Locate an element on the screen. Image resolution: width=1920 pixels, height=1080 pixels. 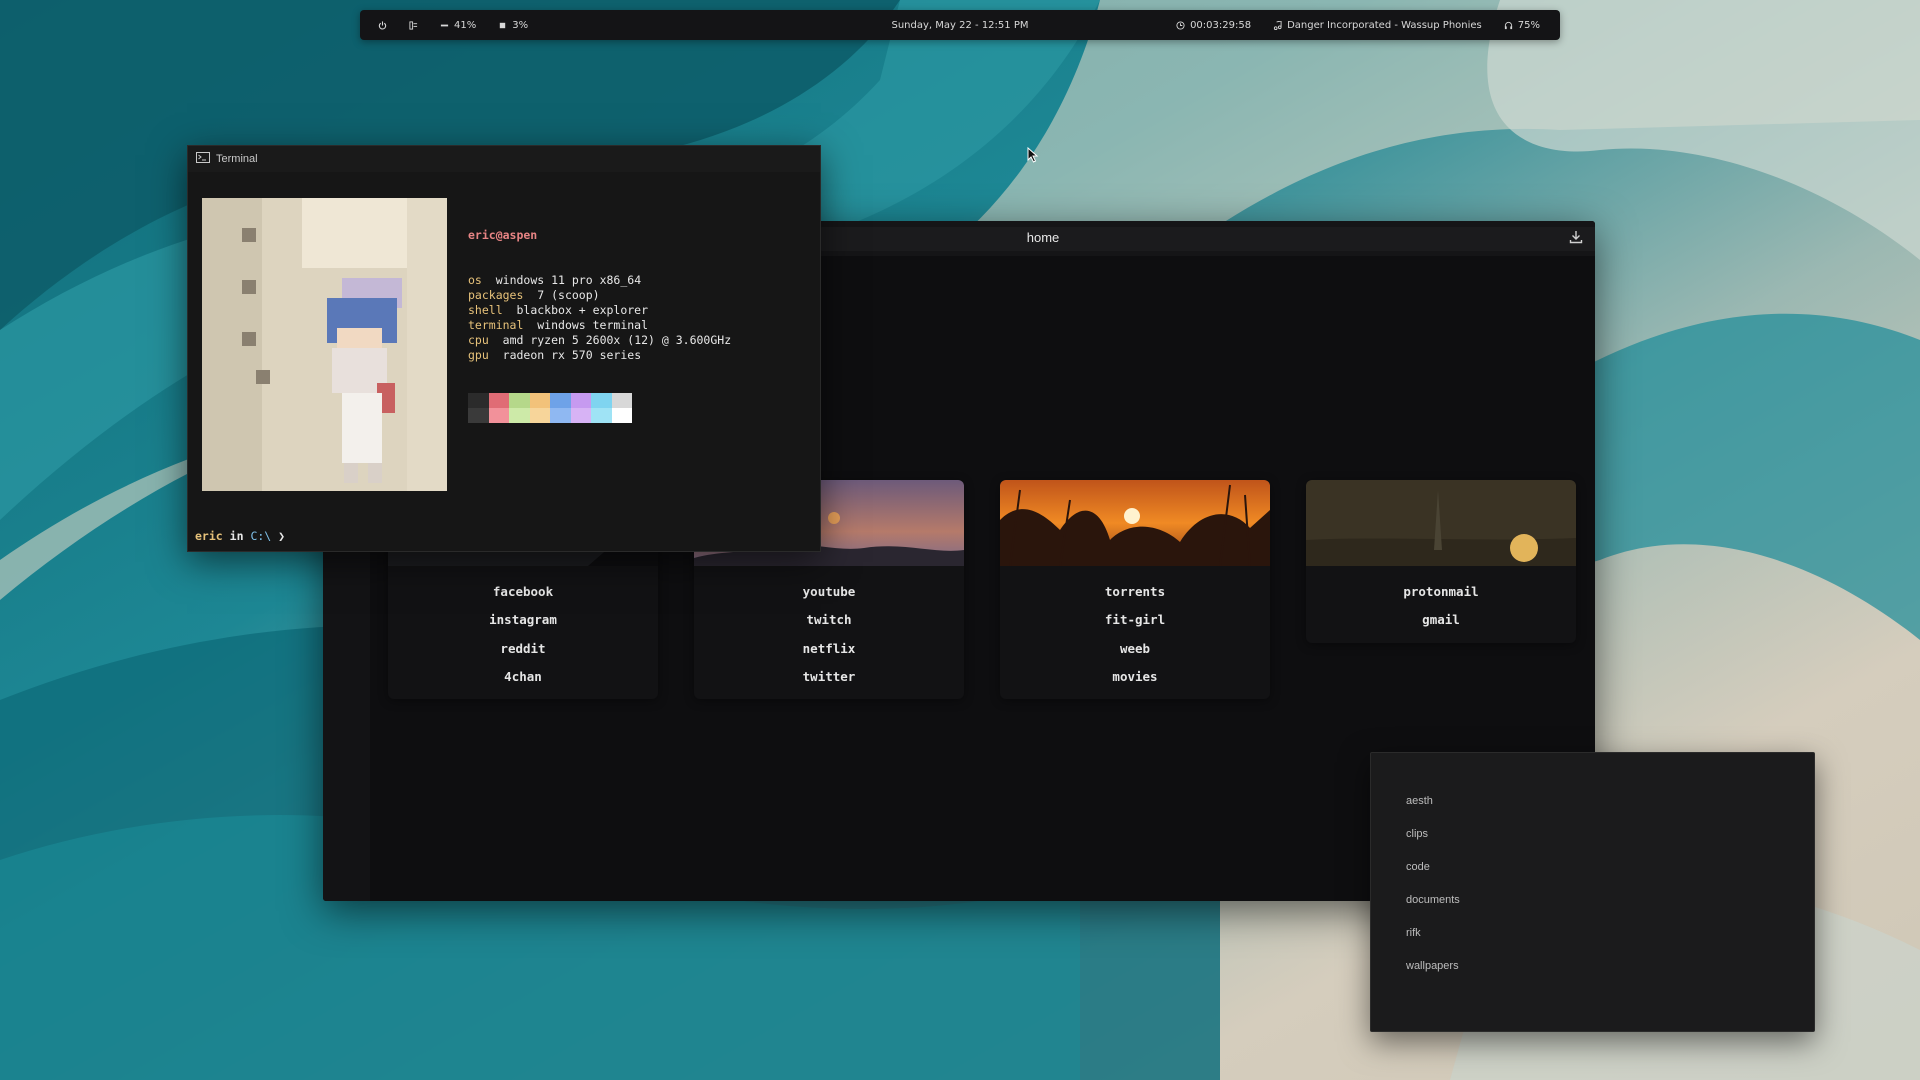
ram-indicator: 3% is located at coordinates (513, 25).